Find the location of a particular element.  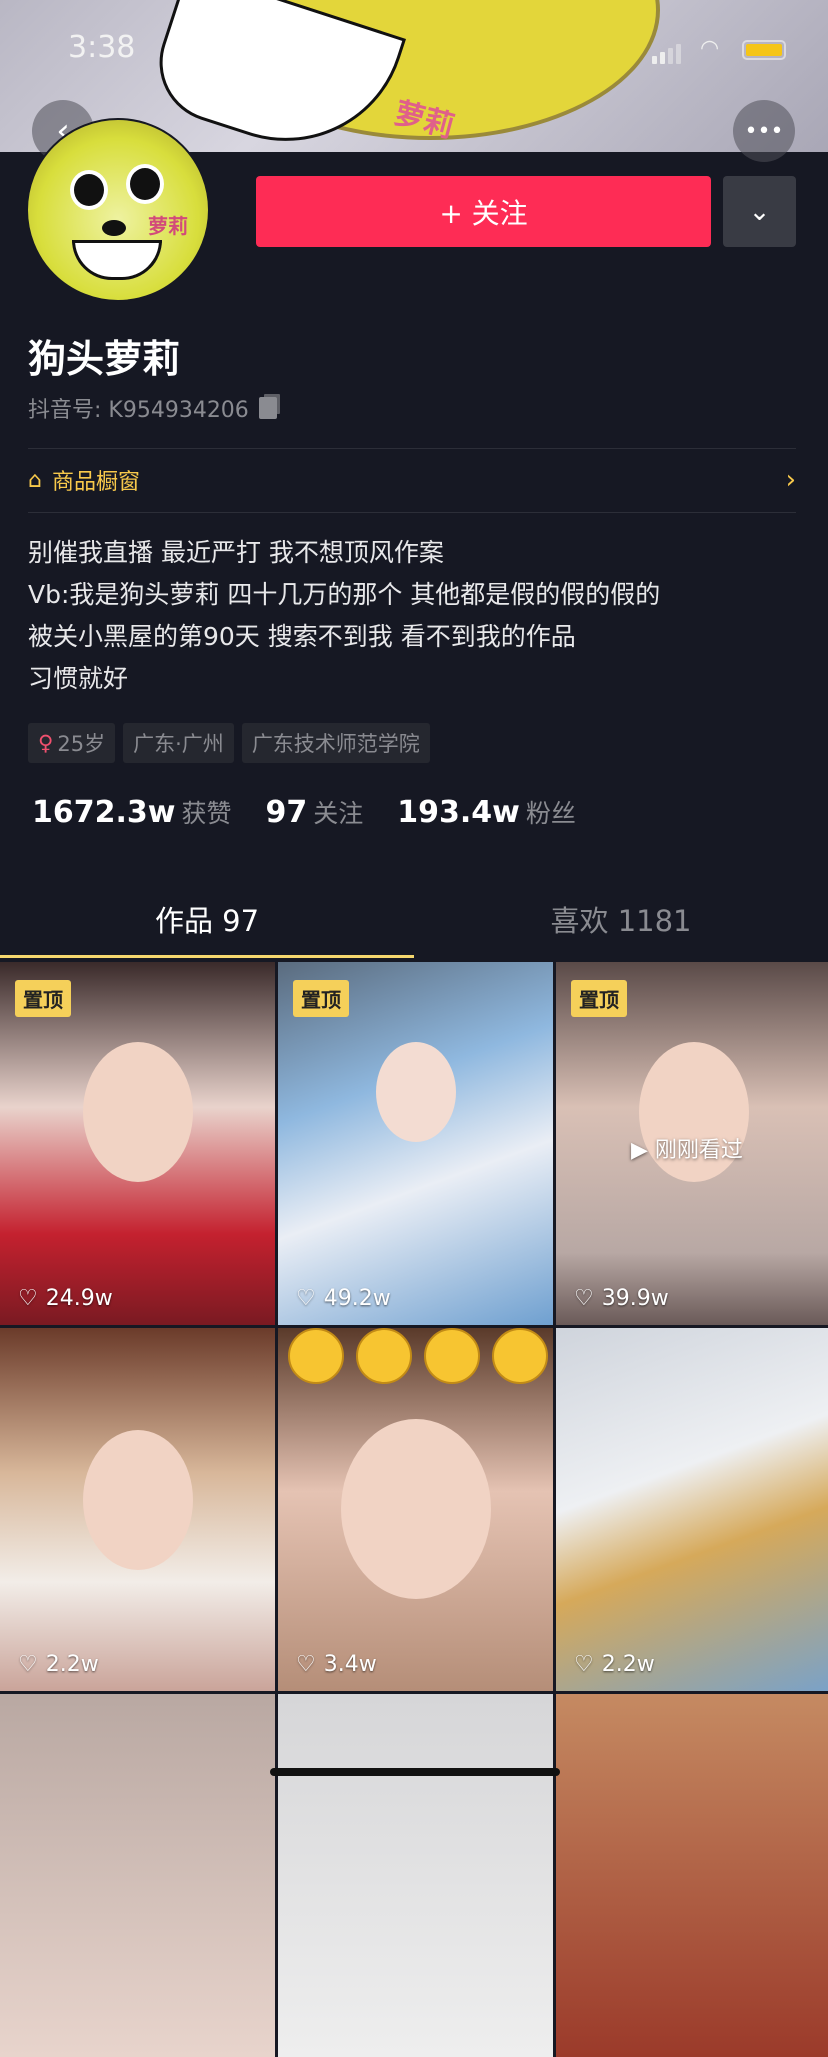

video-thumbnail: 置顶 ▶ 刚刚看过 ♡ 39.9w is located at coordinates (692, 1143).